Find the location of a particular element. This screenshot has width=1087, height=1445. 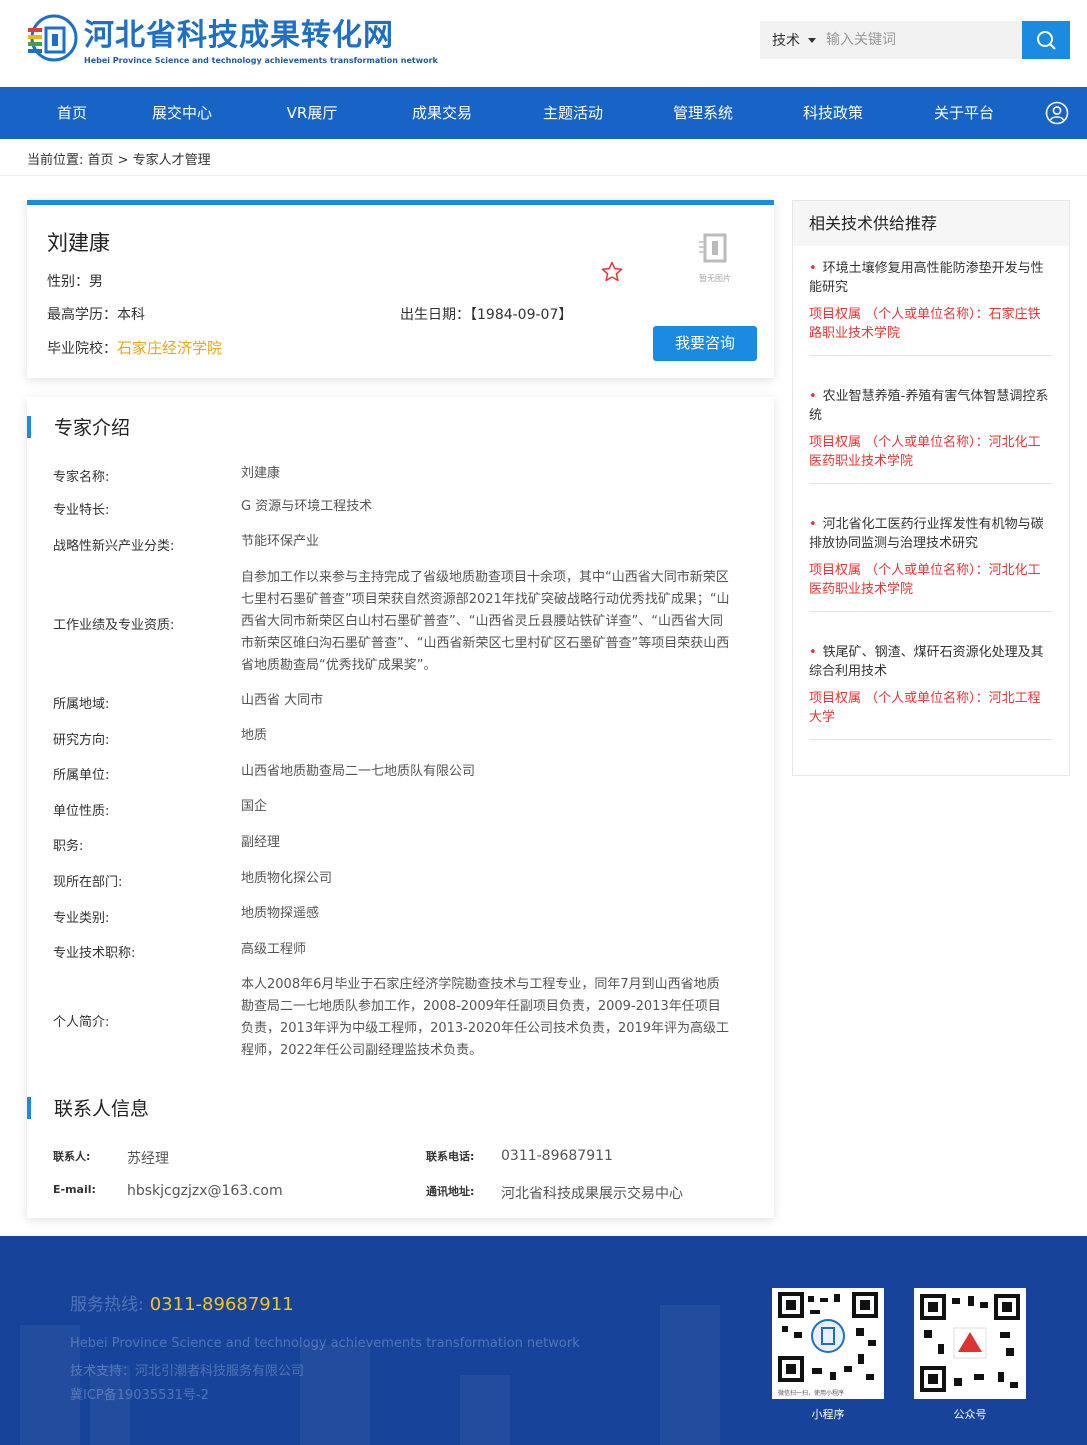

recommendation-owner: 项目权属 （个人或单位名称）：河北化工医药职业技术学院 is located at coordinates (925, 452).